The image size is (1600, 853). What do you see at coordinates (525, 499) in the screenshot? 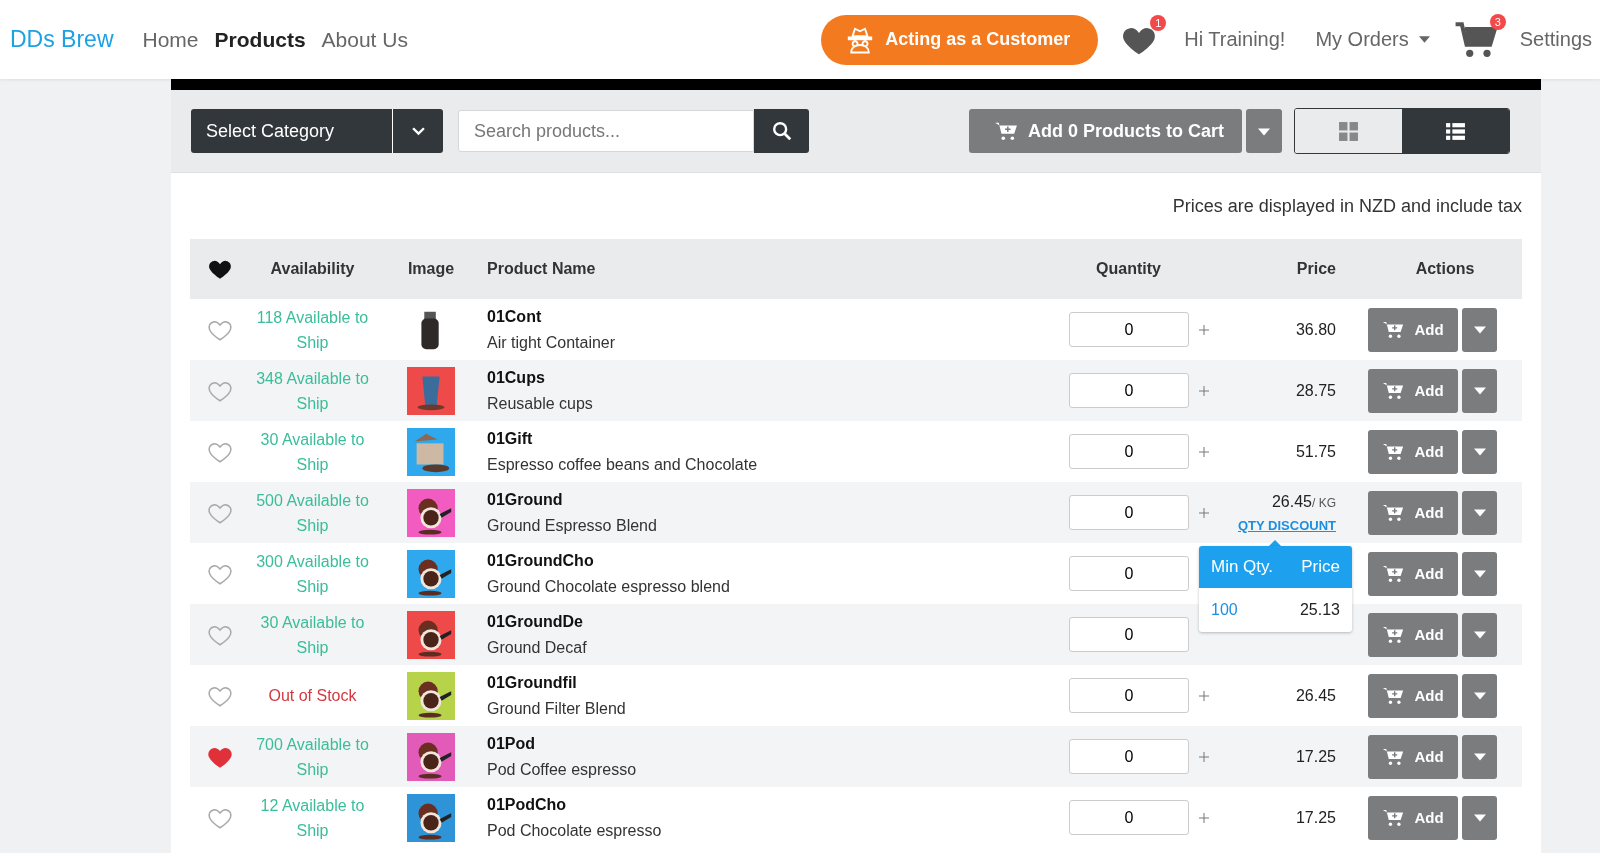
I see `product-code: 01Ground` at bounding box center [525, 499].